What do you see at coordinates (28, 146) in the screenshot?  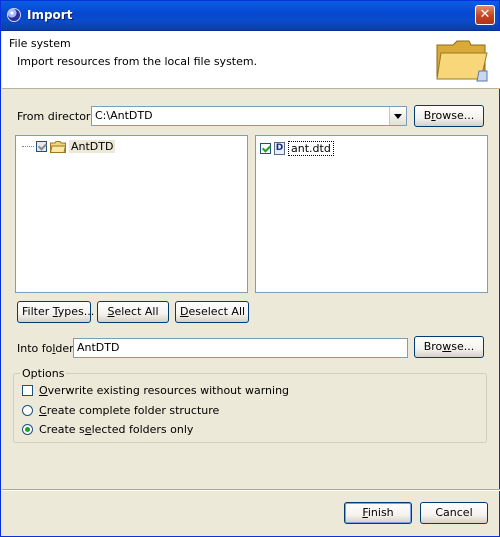 I see `tree-connector` at bounding box center [28, 146].